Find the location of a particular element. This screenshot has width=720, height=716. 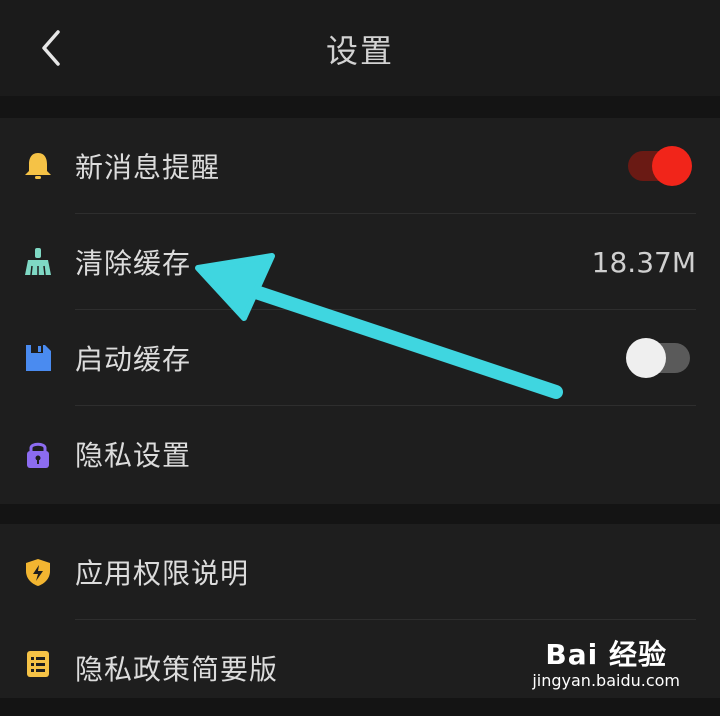

settings-item-label: 隐私政策简要版 is located at coordinates (177, 669).